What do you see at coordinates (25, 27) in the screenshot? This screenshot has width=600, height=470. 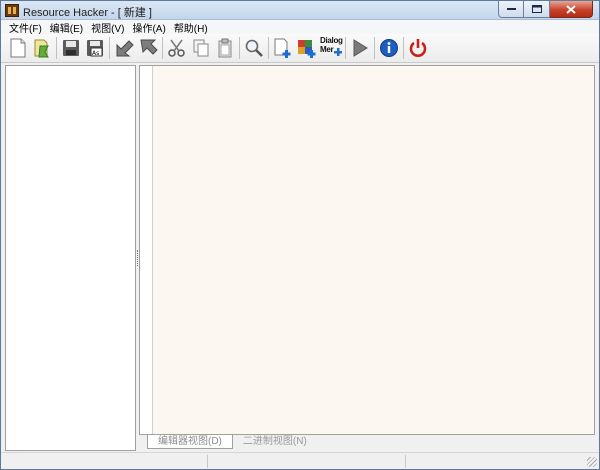 I see `menu-file: 文件(F)` at bounding box center [25, 27].